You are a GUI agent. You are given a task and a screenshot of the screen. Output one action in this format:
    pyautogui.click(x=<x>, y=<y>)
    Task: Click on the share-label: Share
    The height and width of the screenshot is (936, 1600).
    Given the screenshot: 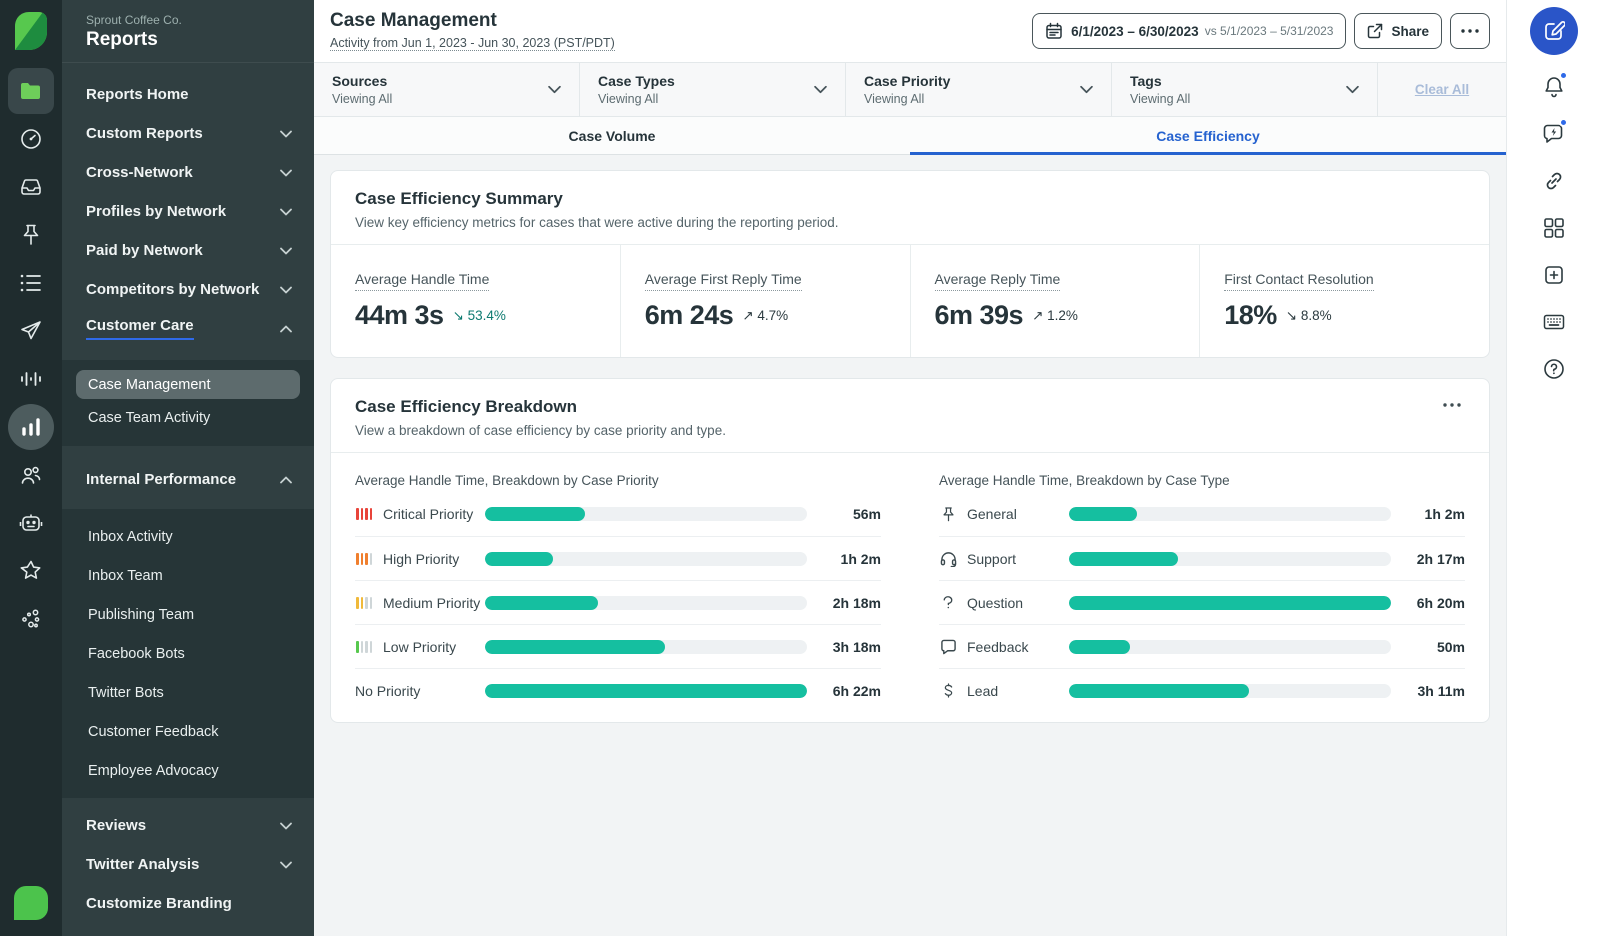 What is the action you would take?
    pyautogui.click(x=1410, y=31)
    